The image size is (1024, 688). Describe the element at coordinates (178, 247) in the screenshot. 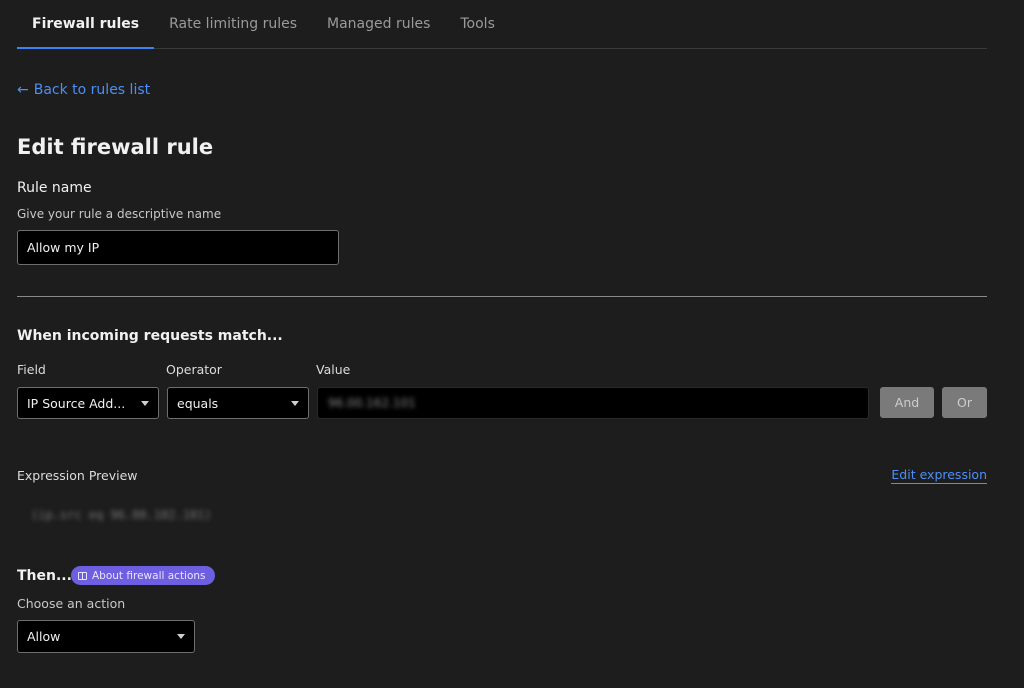

I see `rule-name-input` at that location.